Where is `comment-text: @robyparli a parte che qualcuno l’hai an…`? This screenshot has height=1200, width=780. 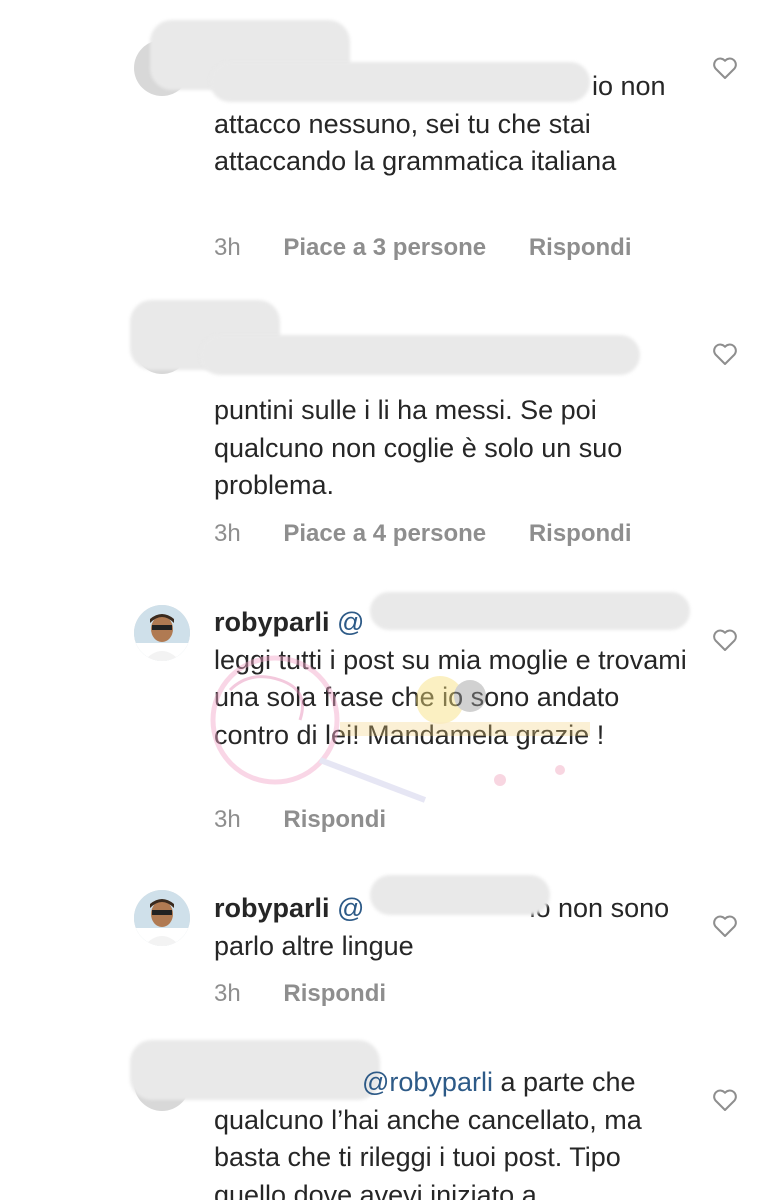
comment-text: @robyparli a parte che qualcuno l’hai an… is located at coordinates (454, 1132).